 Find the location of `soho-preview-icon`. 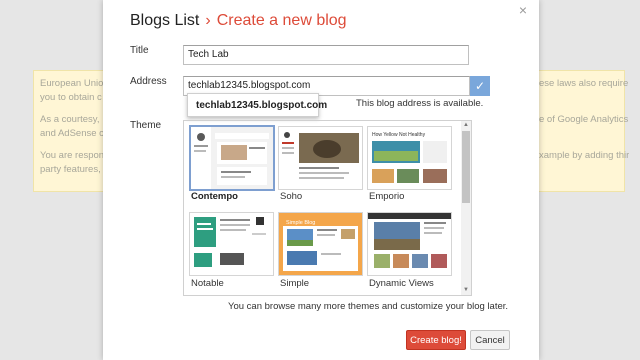

soho-preview-icon is located at coordinates (320, 158).